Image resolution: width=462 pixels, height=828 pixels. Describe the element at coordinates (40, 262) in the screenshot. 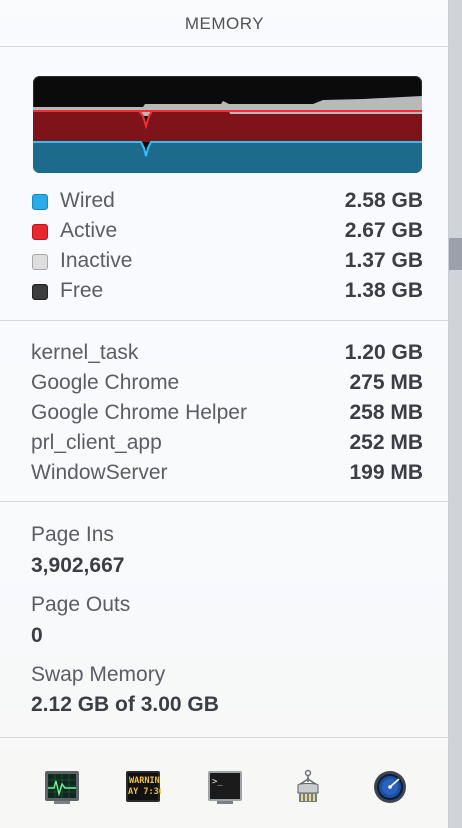

I see `inactive-swatch` at that location.